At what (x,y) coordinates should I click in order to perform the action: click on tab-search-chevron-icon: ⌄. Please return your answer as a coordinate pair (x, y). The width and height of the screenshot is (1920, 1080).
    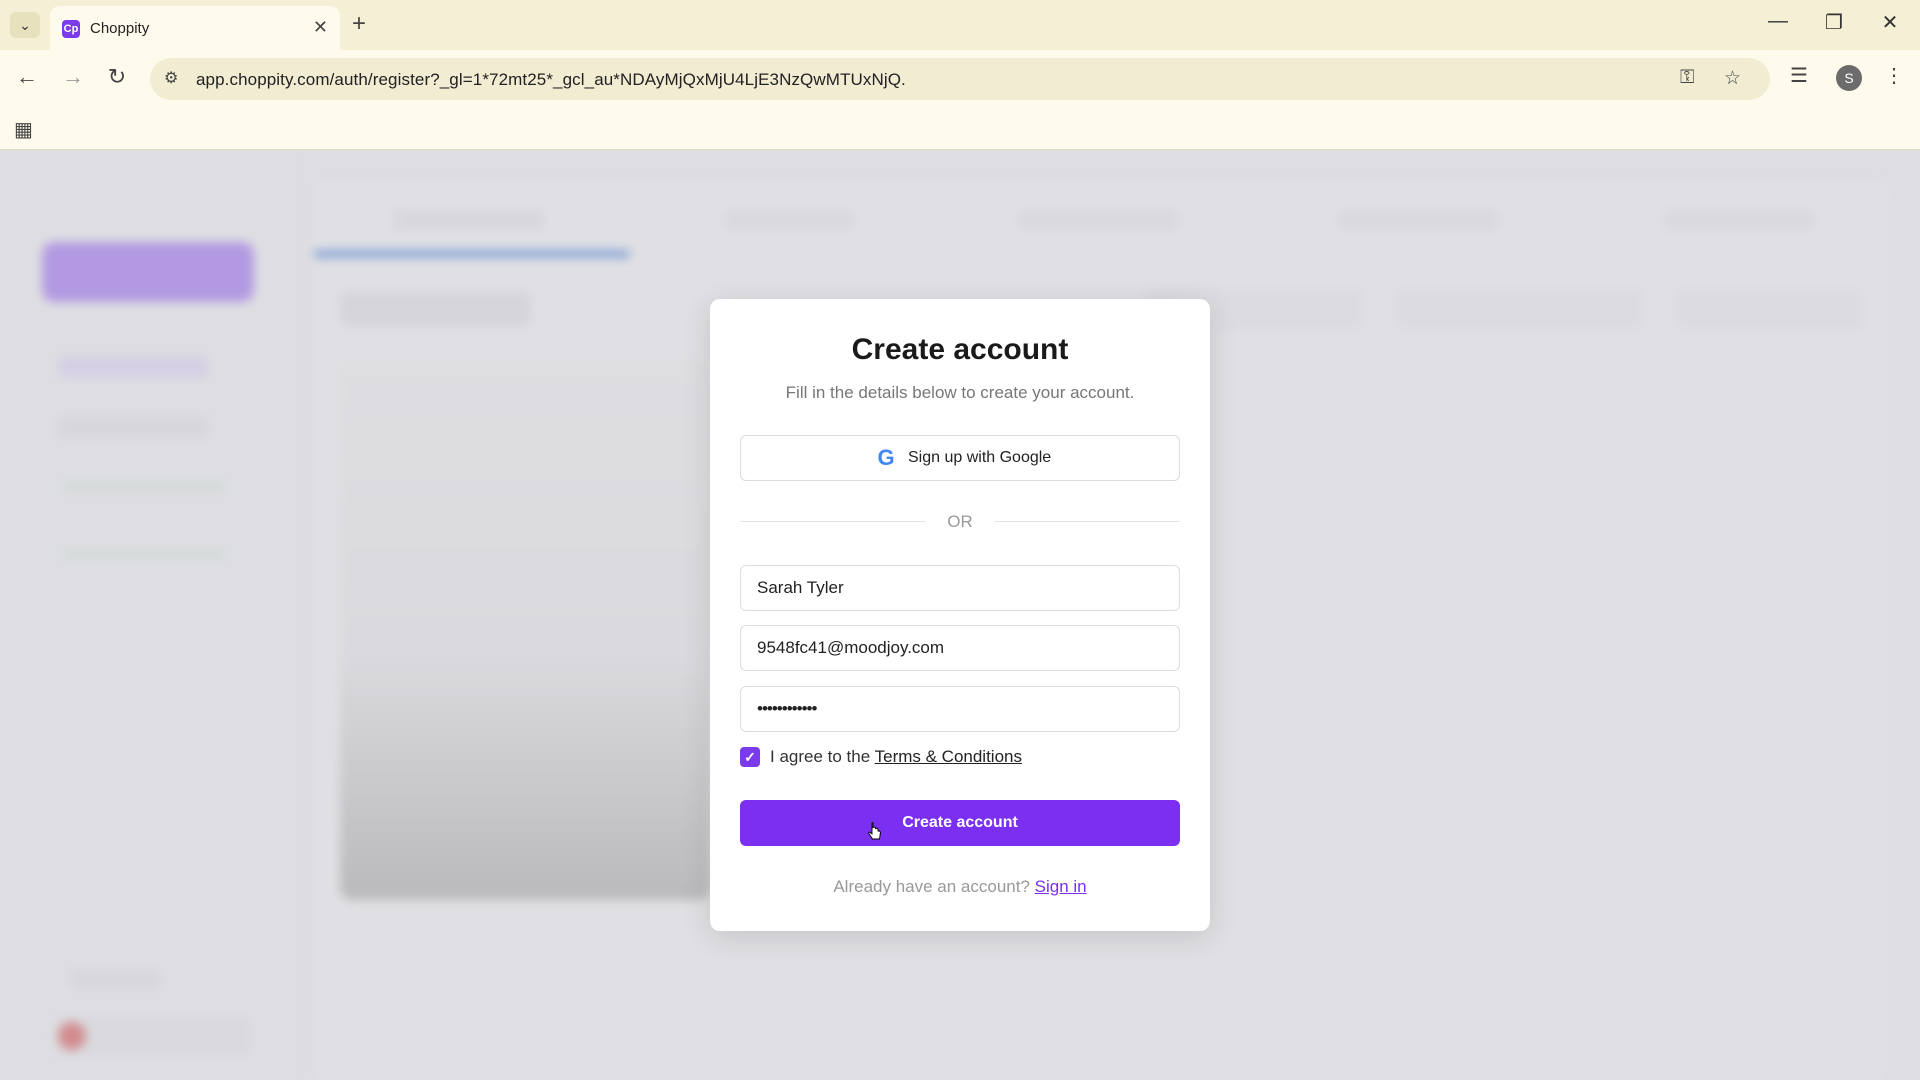
    Looking at the image, I should click on (25, 25).